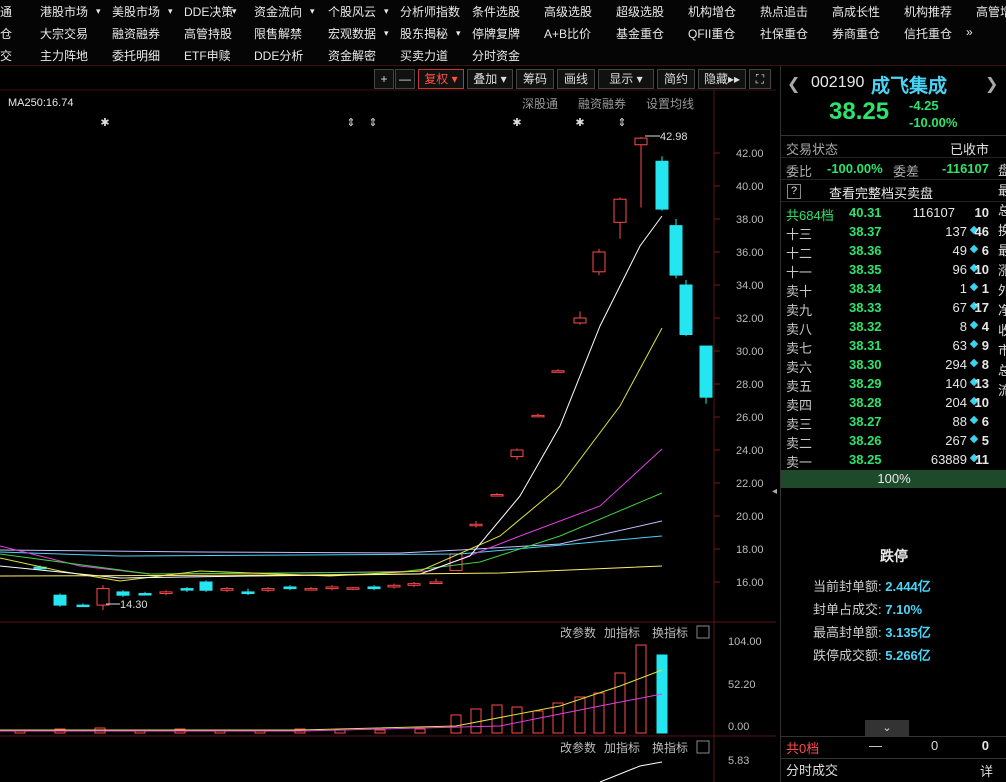 This screenshot has height=782, width=1006. What do you see at coordinates (799, 348) in the screenshot?
I see `ask-level: 卖七` at bounding box center [799, 348].